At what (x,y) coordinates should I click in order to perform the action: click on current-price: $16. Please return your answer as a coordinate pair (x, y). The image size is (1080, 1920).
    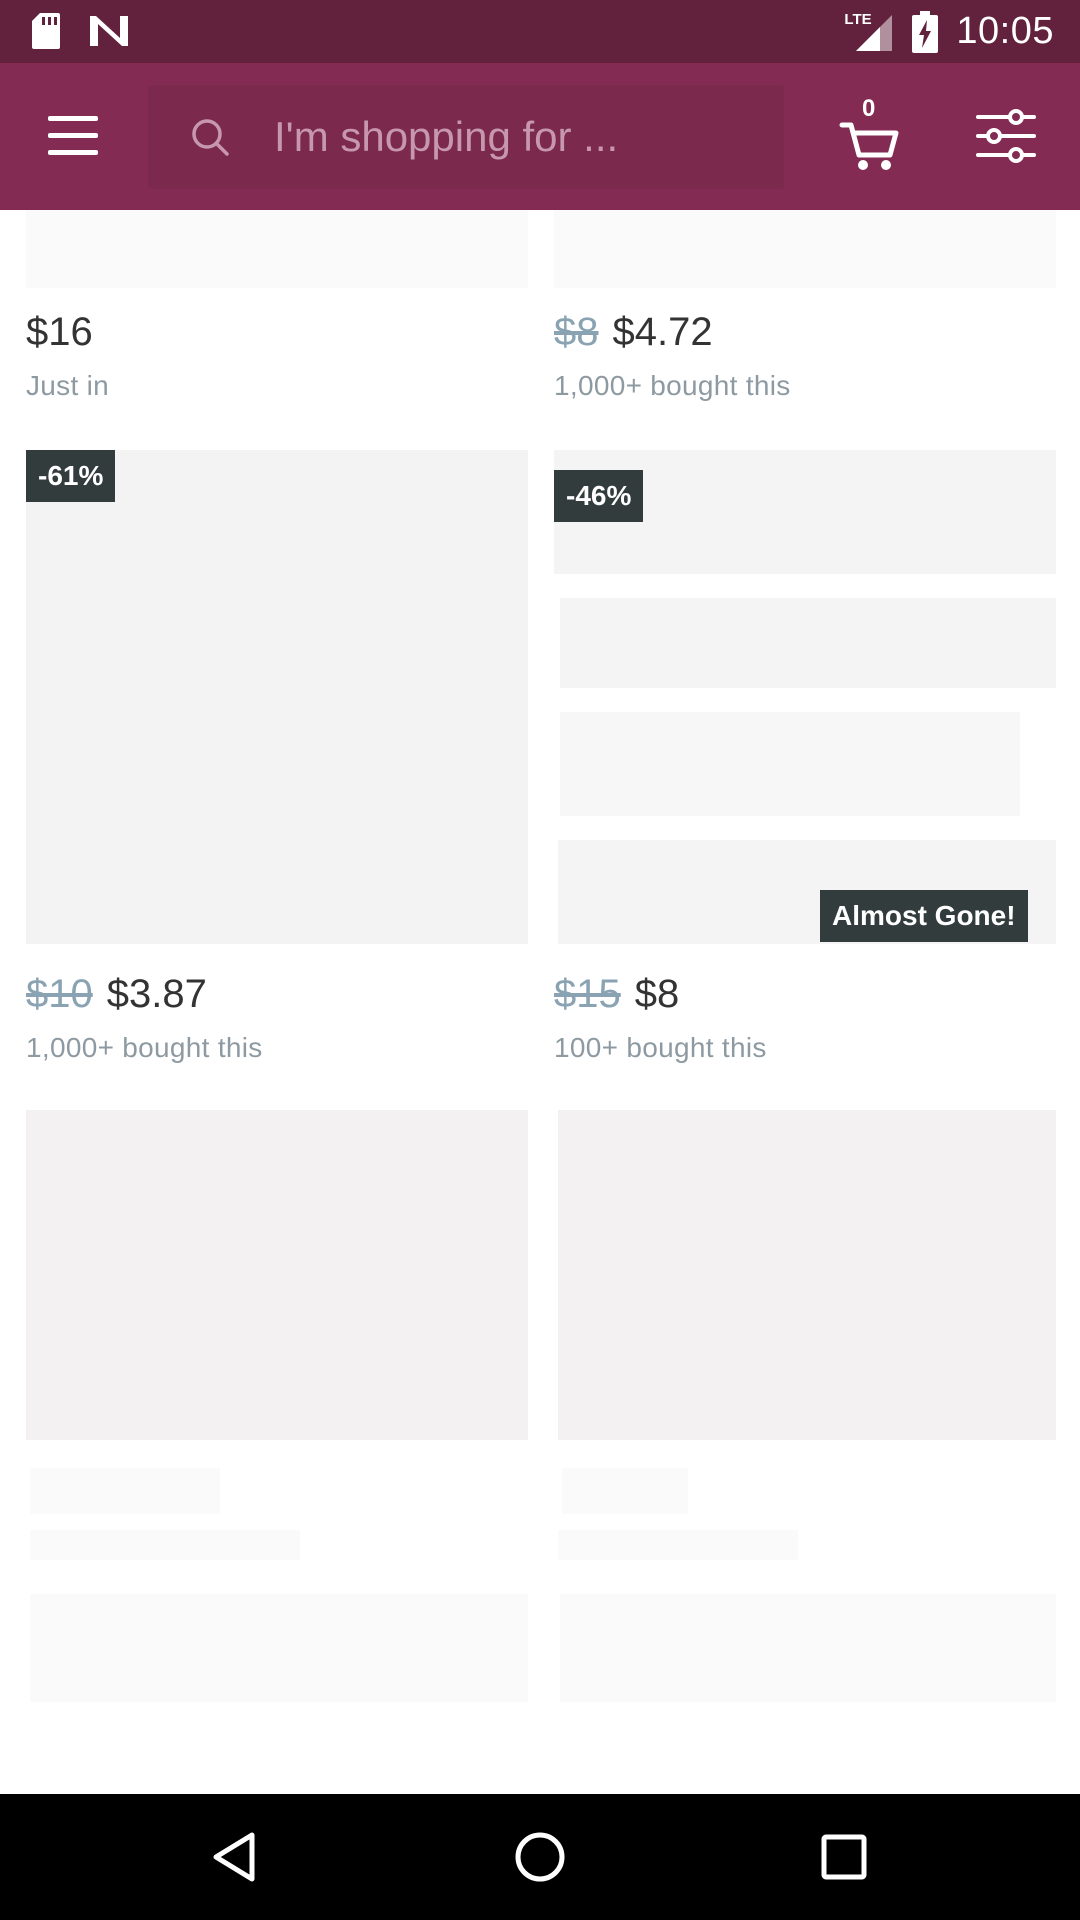
    Looking at the image, I should click on (59, 332).